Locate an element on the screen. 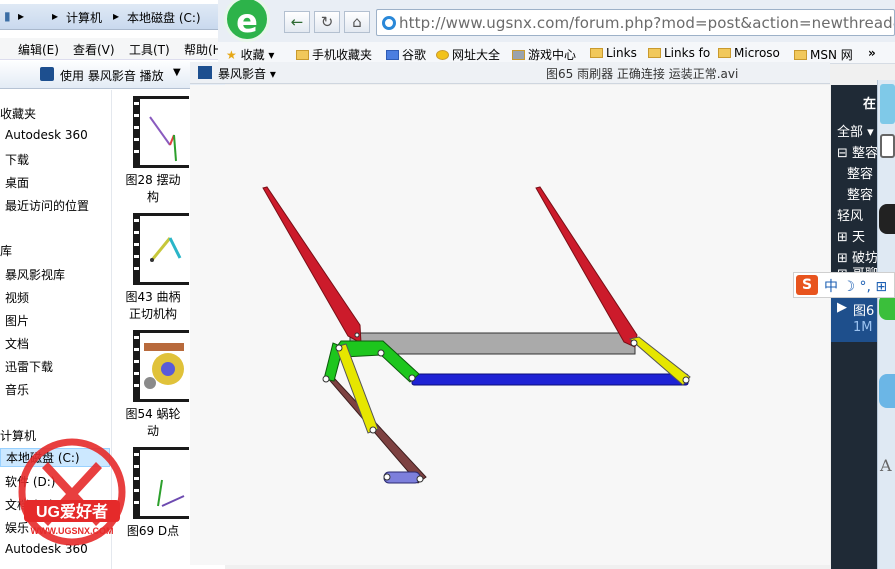 This screenshot has width=895, height=569. plus-icon is located at coordinates (442, 55).